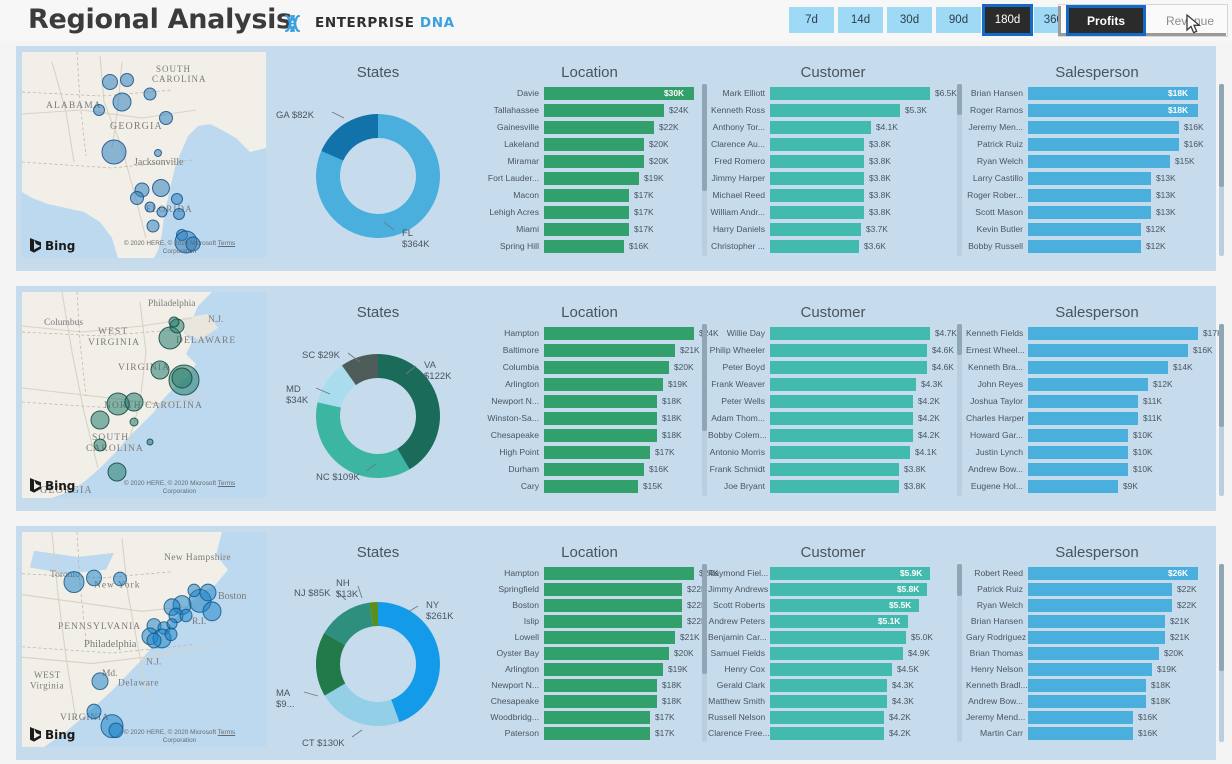  What do you see at coordinates (811, 20) in the screenshot?
I see `day-btn-7d: 7d` at bounding box center [811, 20].